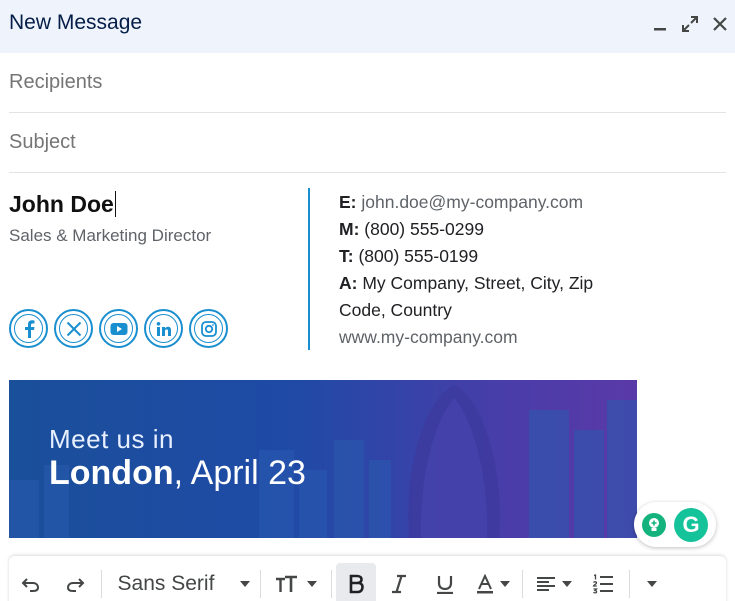  I want to click on underline-icon, so click(445, 585).